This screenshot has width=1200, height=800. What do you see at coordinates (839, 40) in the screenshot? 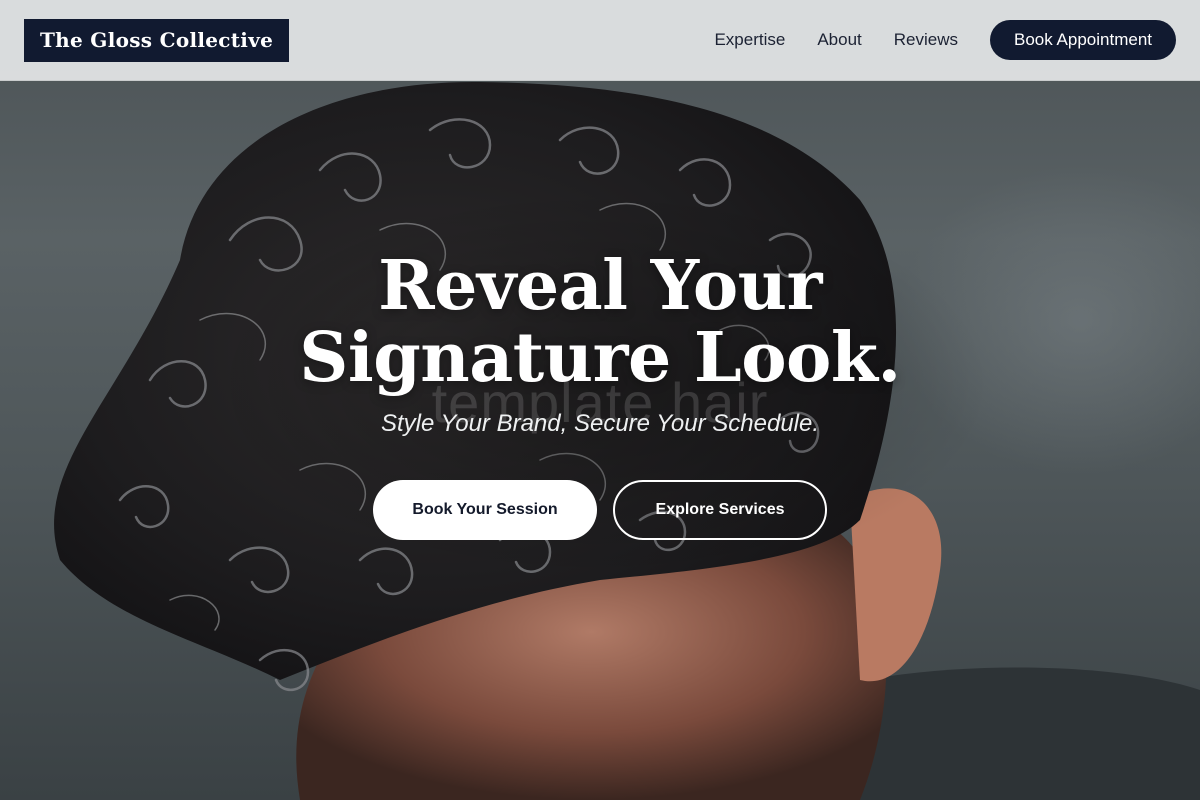
I see `nav-link-about: About` at bounding box center [839, 40].